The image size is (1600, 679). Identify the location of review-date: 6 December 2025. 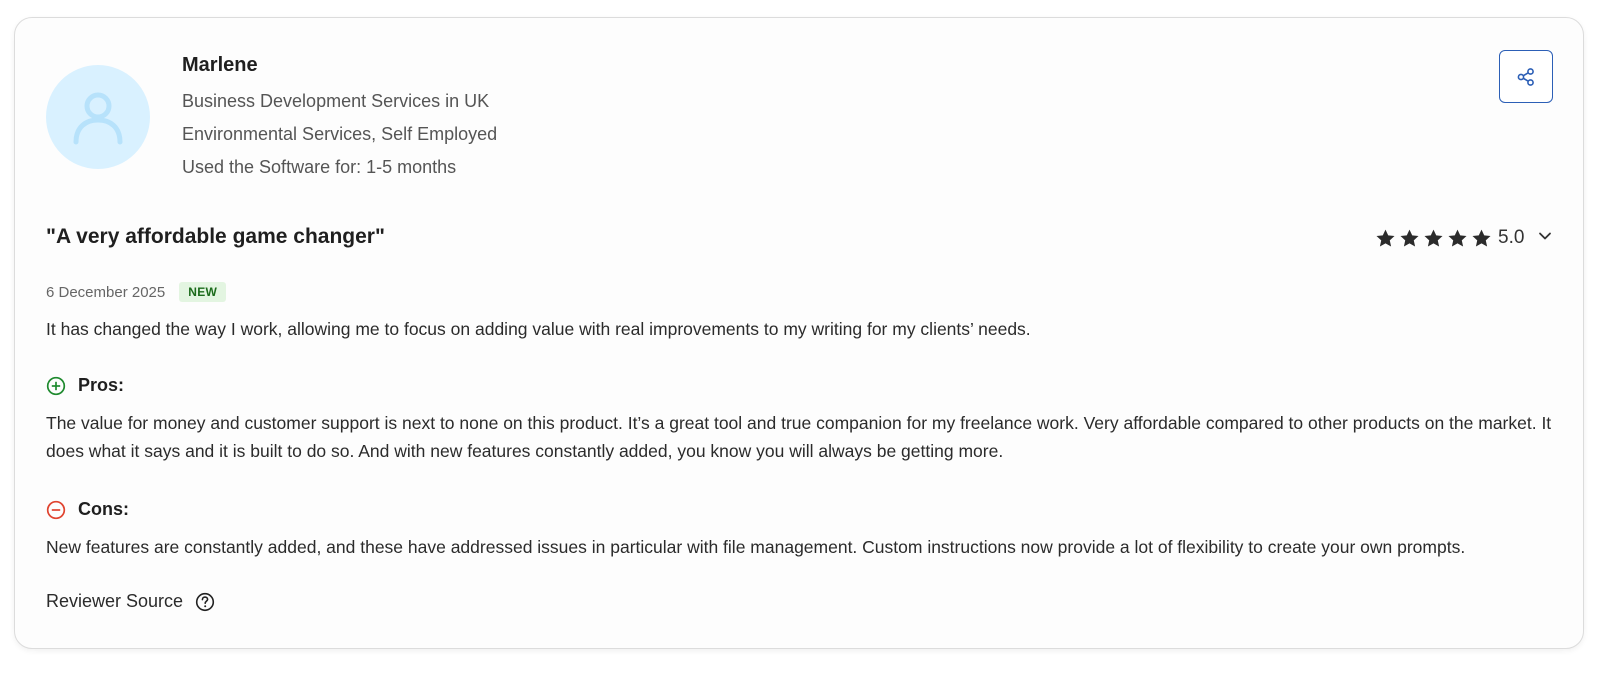
(106, 292).